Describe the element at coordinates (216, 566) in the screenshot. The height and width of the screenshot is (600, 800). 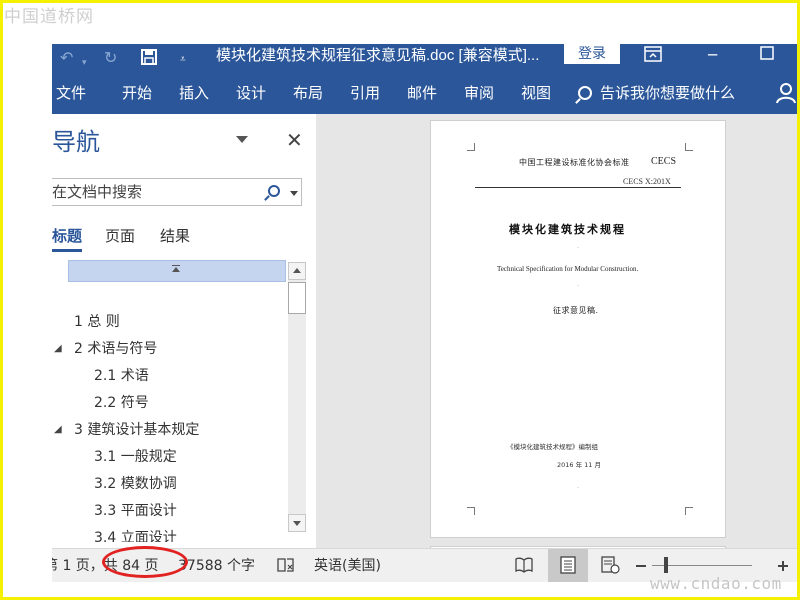
I see `word-count-status: 37588 个字` at that location.